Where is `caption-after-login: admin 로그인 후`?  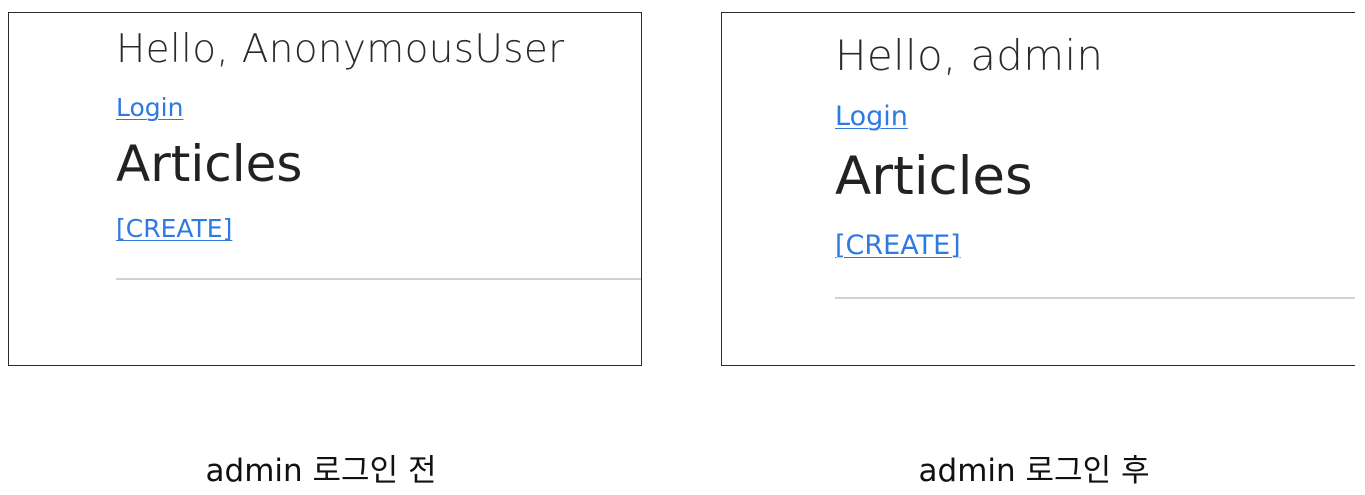
caption-after-login: admin 로그인 후 is located at coordinates (1034, 471).